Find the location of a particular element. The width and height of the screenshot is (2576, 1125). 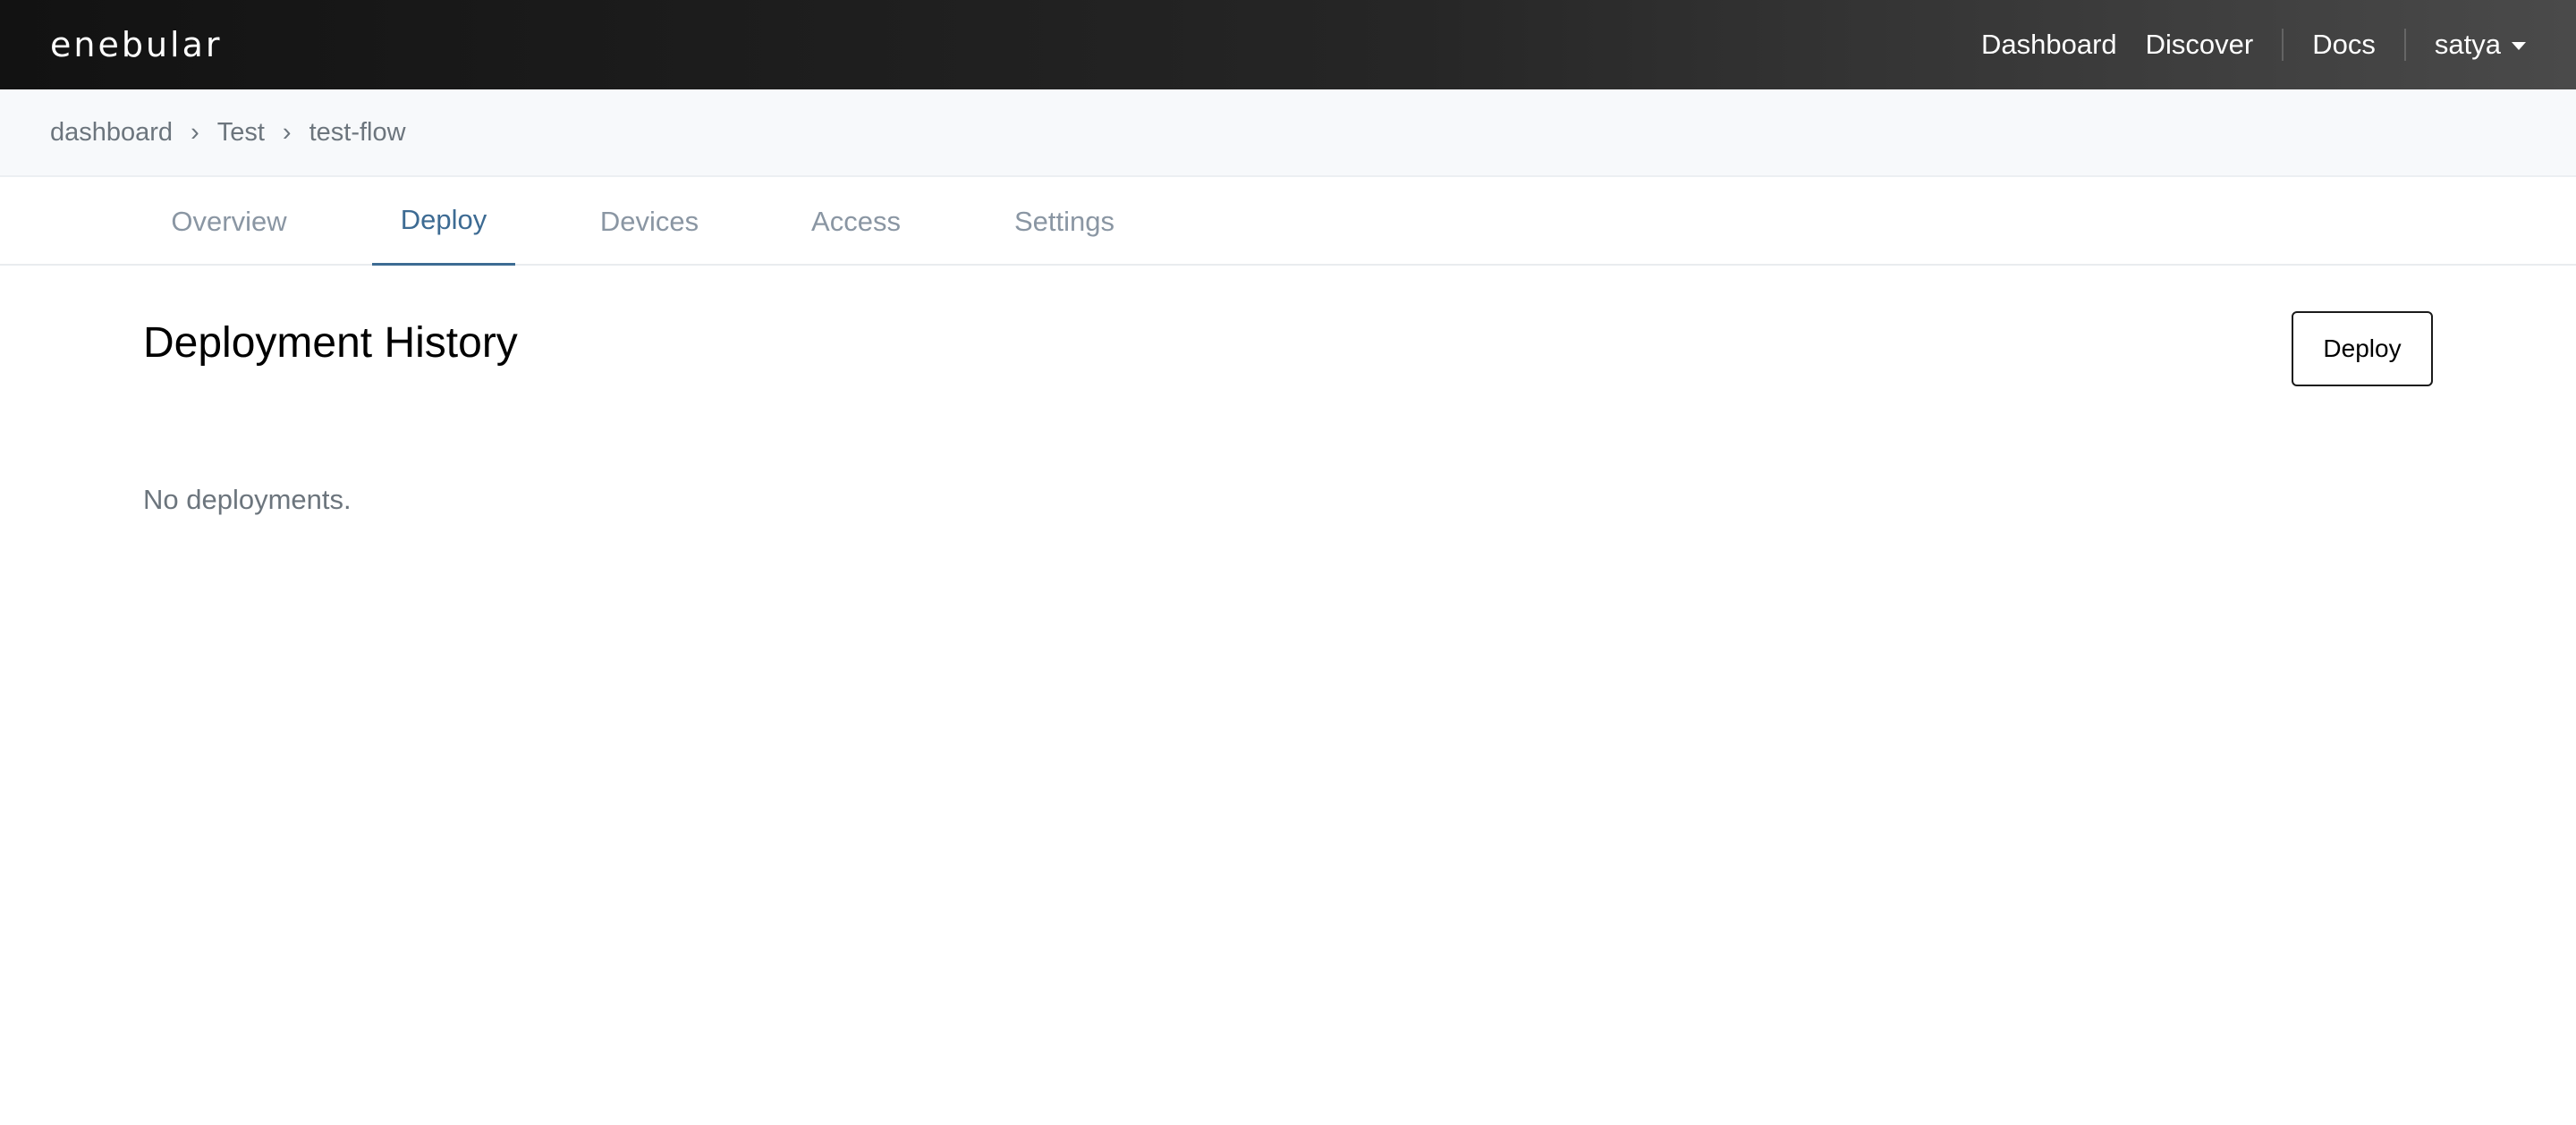

tab-devices: Devices is located at coordinates (649, 222).